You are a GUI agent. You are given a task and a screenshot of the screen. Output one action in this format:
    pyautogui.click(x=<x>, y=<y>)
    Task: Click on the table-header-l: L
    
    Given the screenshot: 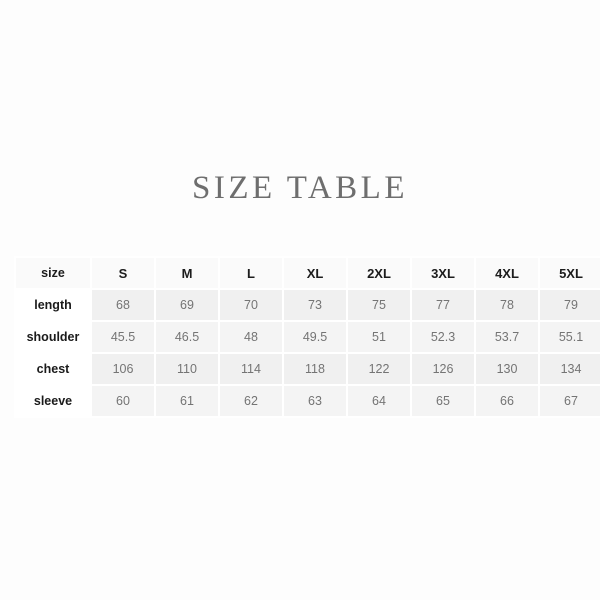 What is the action you would take?
    pyautogui.click(x=251, y=273)
    